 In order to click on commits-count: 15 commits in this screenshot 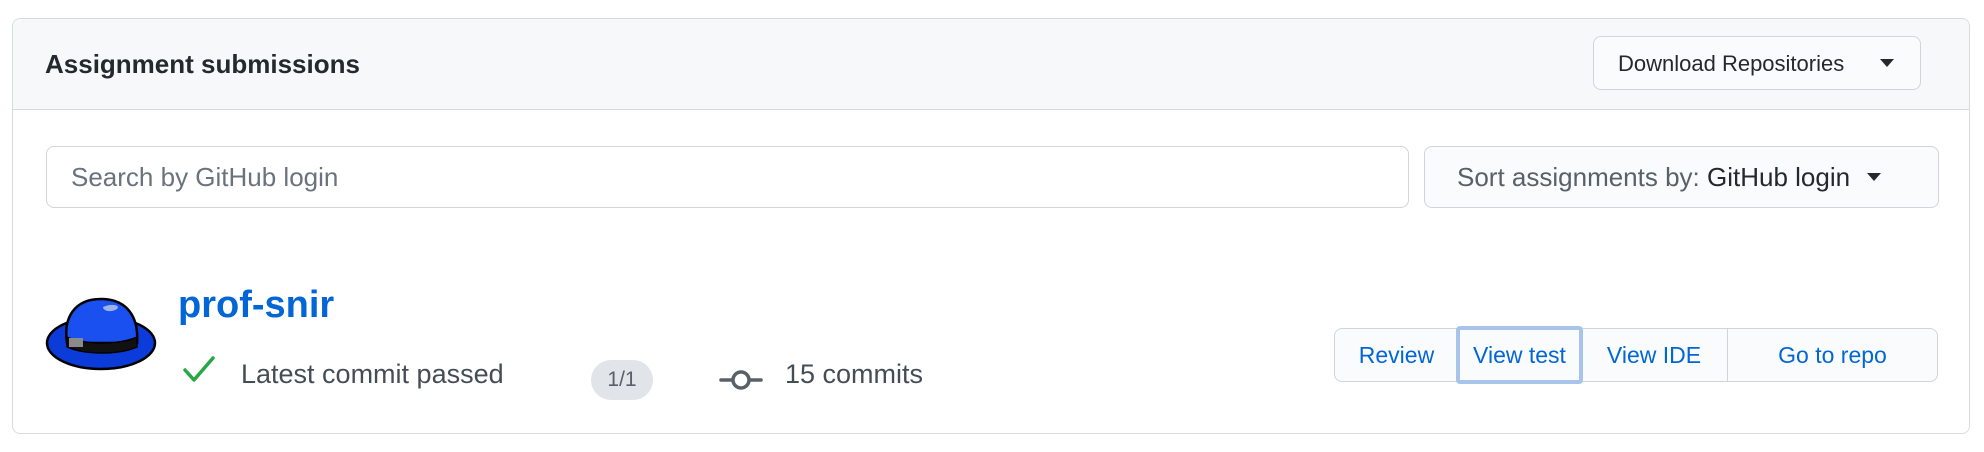, I will do `click(854, 374)`.